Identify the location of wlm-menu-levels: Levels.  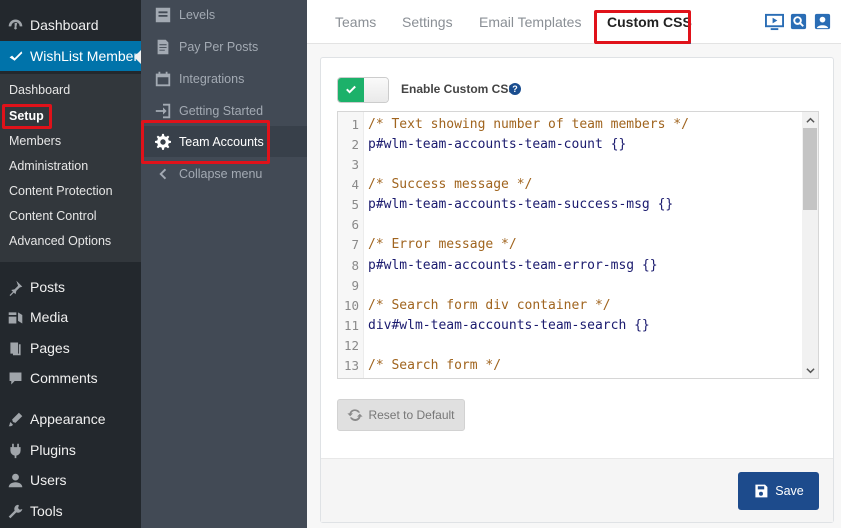
(184, 15).